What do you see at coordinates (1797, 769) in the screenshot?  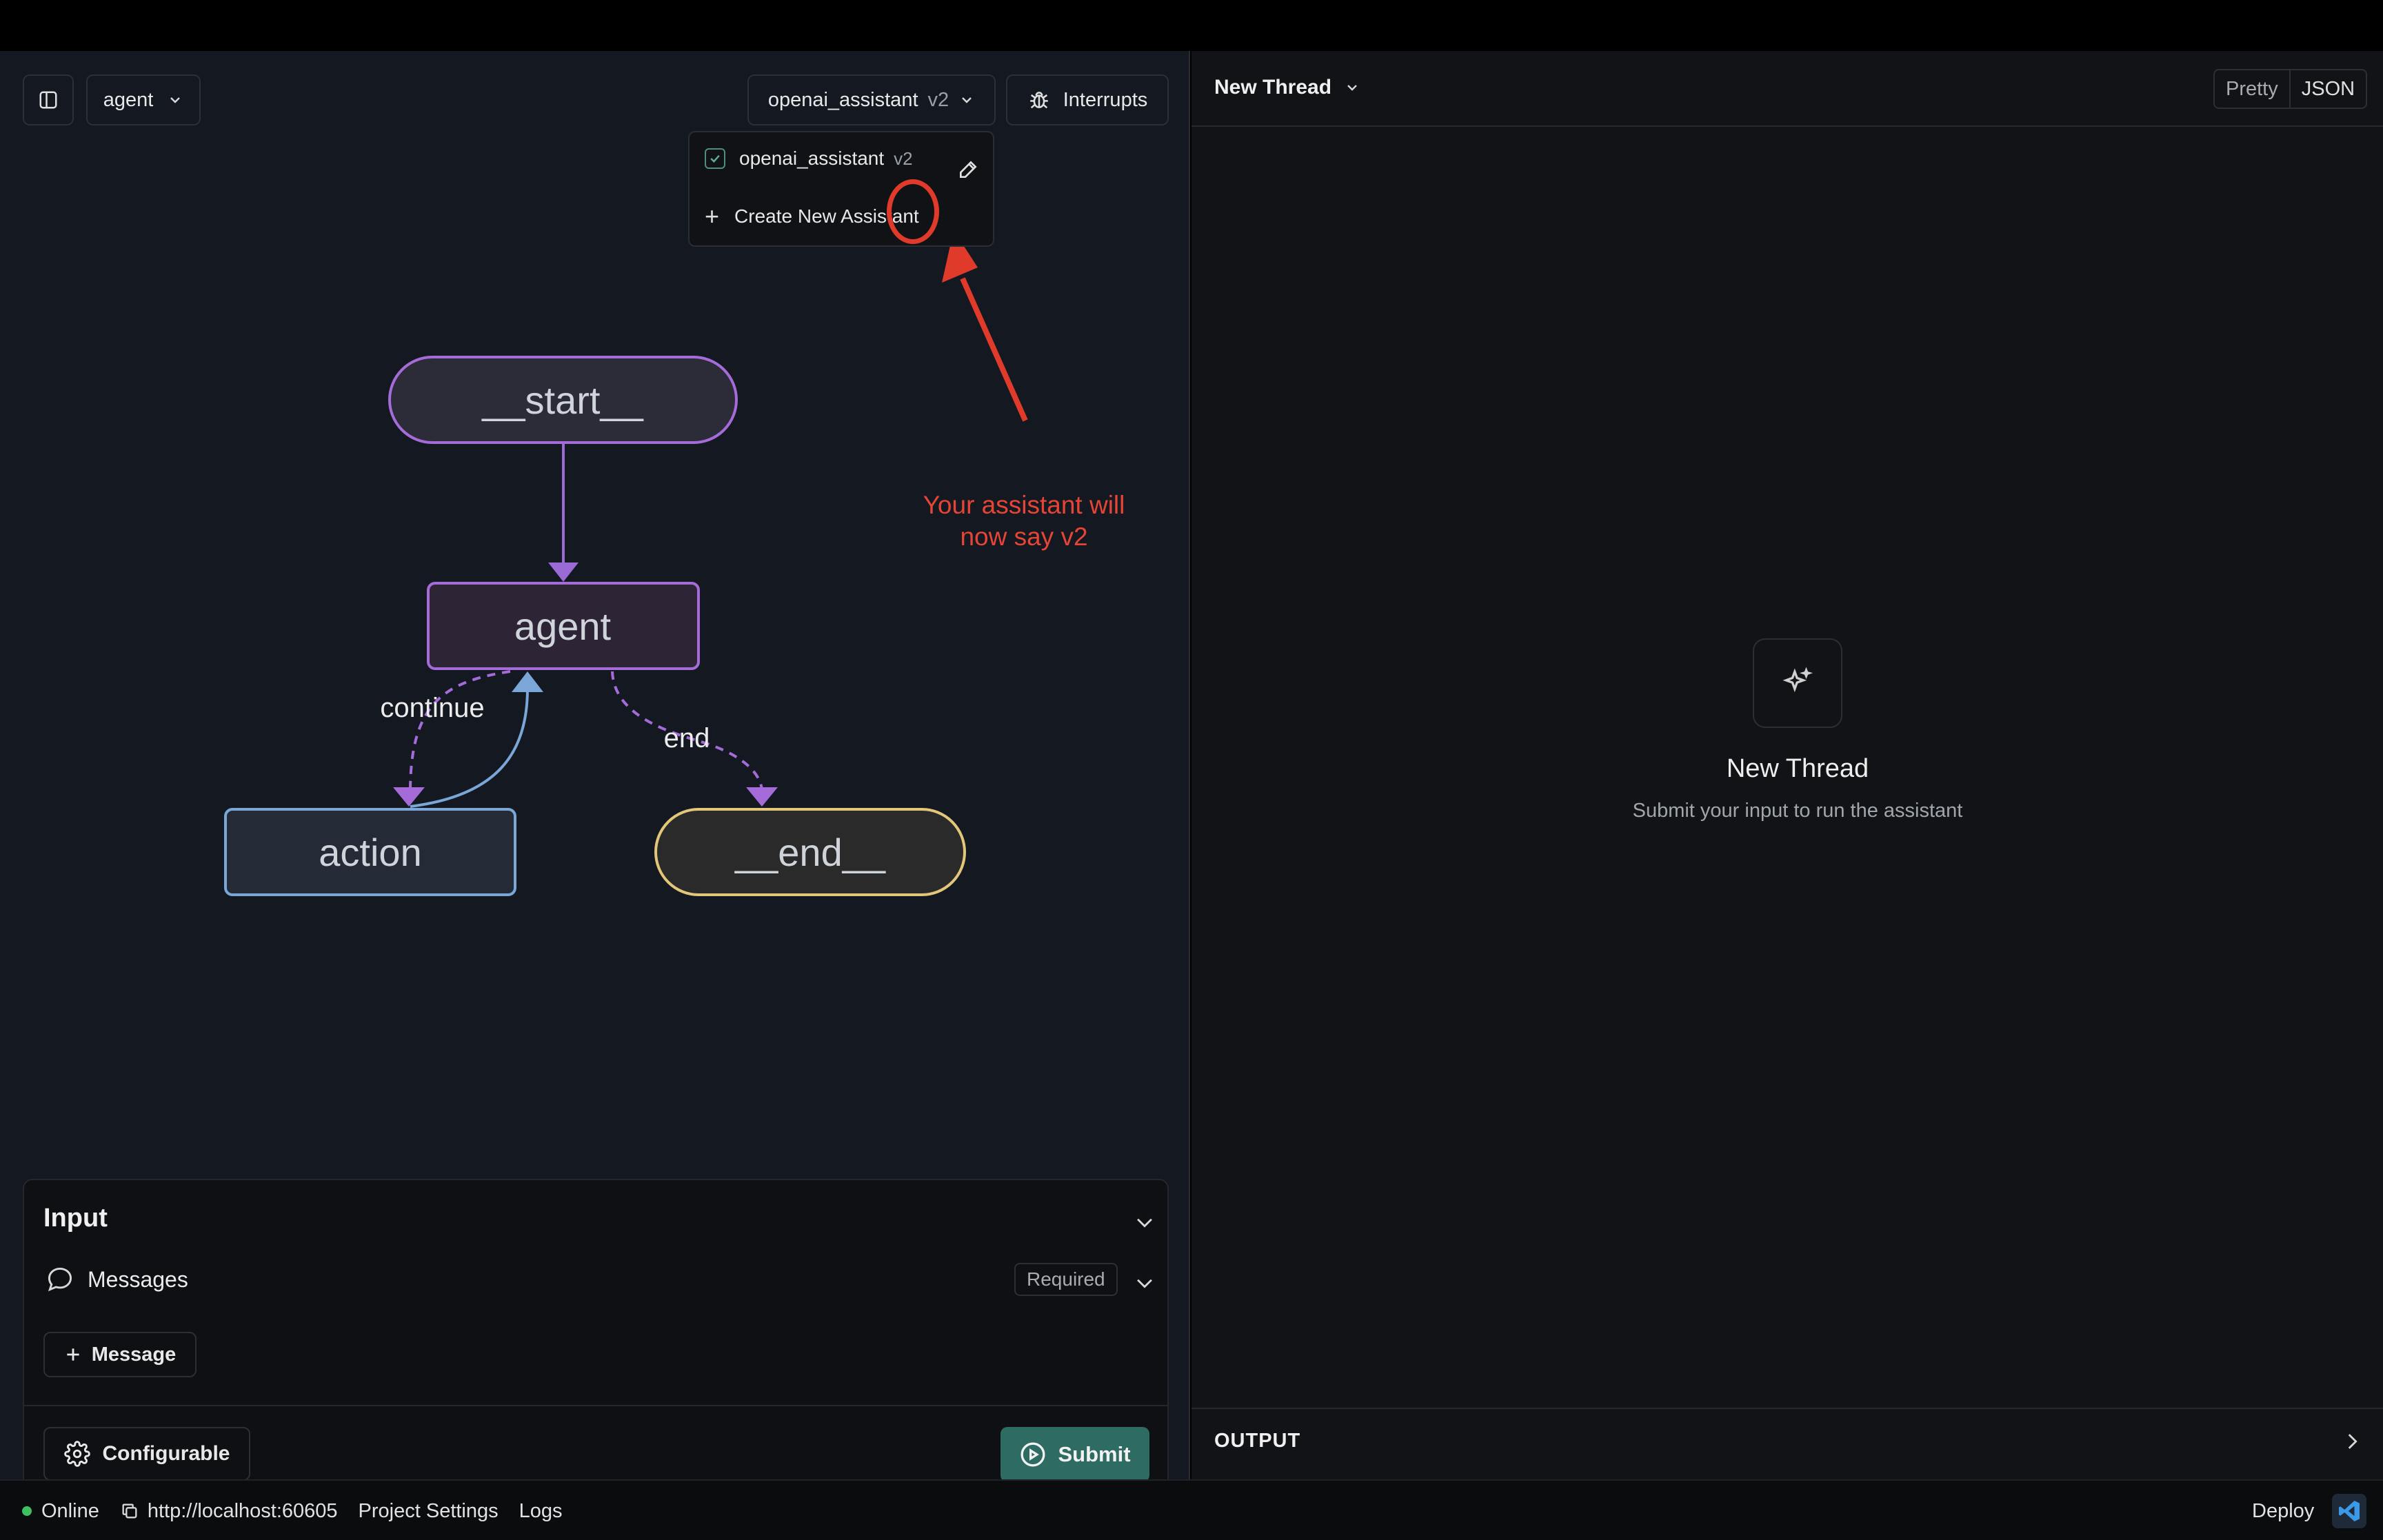 I see `empty-state-title: New Thread` at bounding box center [1797, 769].